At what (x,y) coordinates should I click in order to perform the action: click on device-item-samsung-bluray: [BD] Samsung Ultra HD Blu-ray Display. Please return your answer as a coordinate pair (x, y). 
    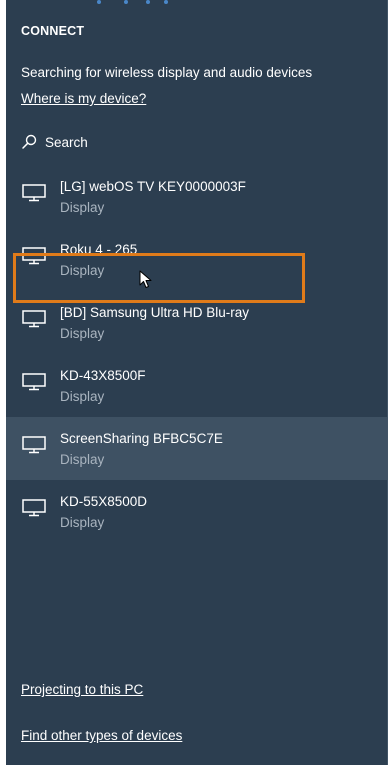
    Looking at the image, I should click on (196, 322).